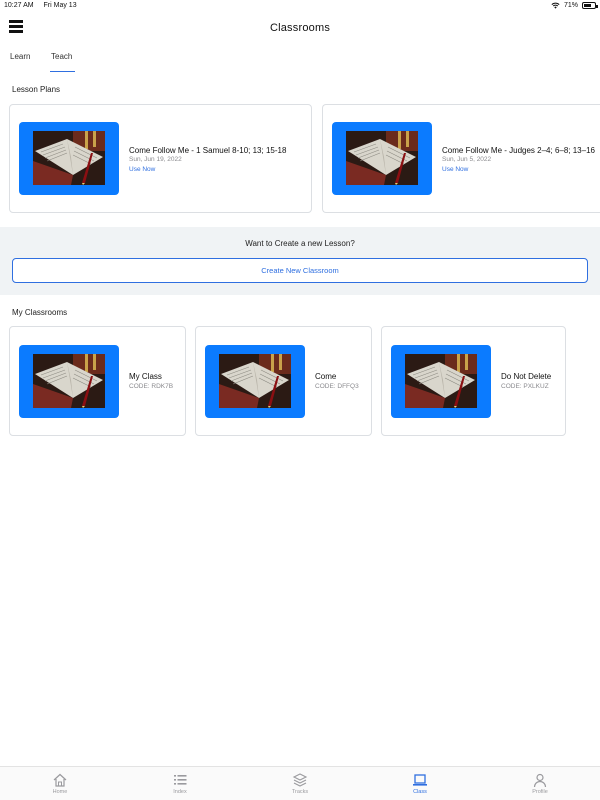 The width and height of the screenshot is (600, 800). I want to click on classroom-name: My Class, so click(145, 376).